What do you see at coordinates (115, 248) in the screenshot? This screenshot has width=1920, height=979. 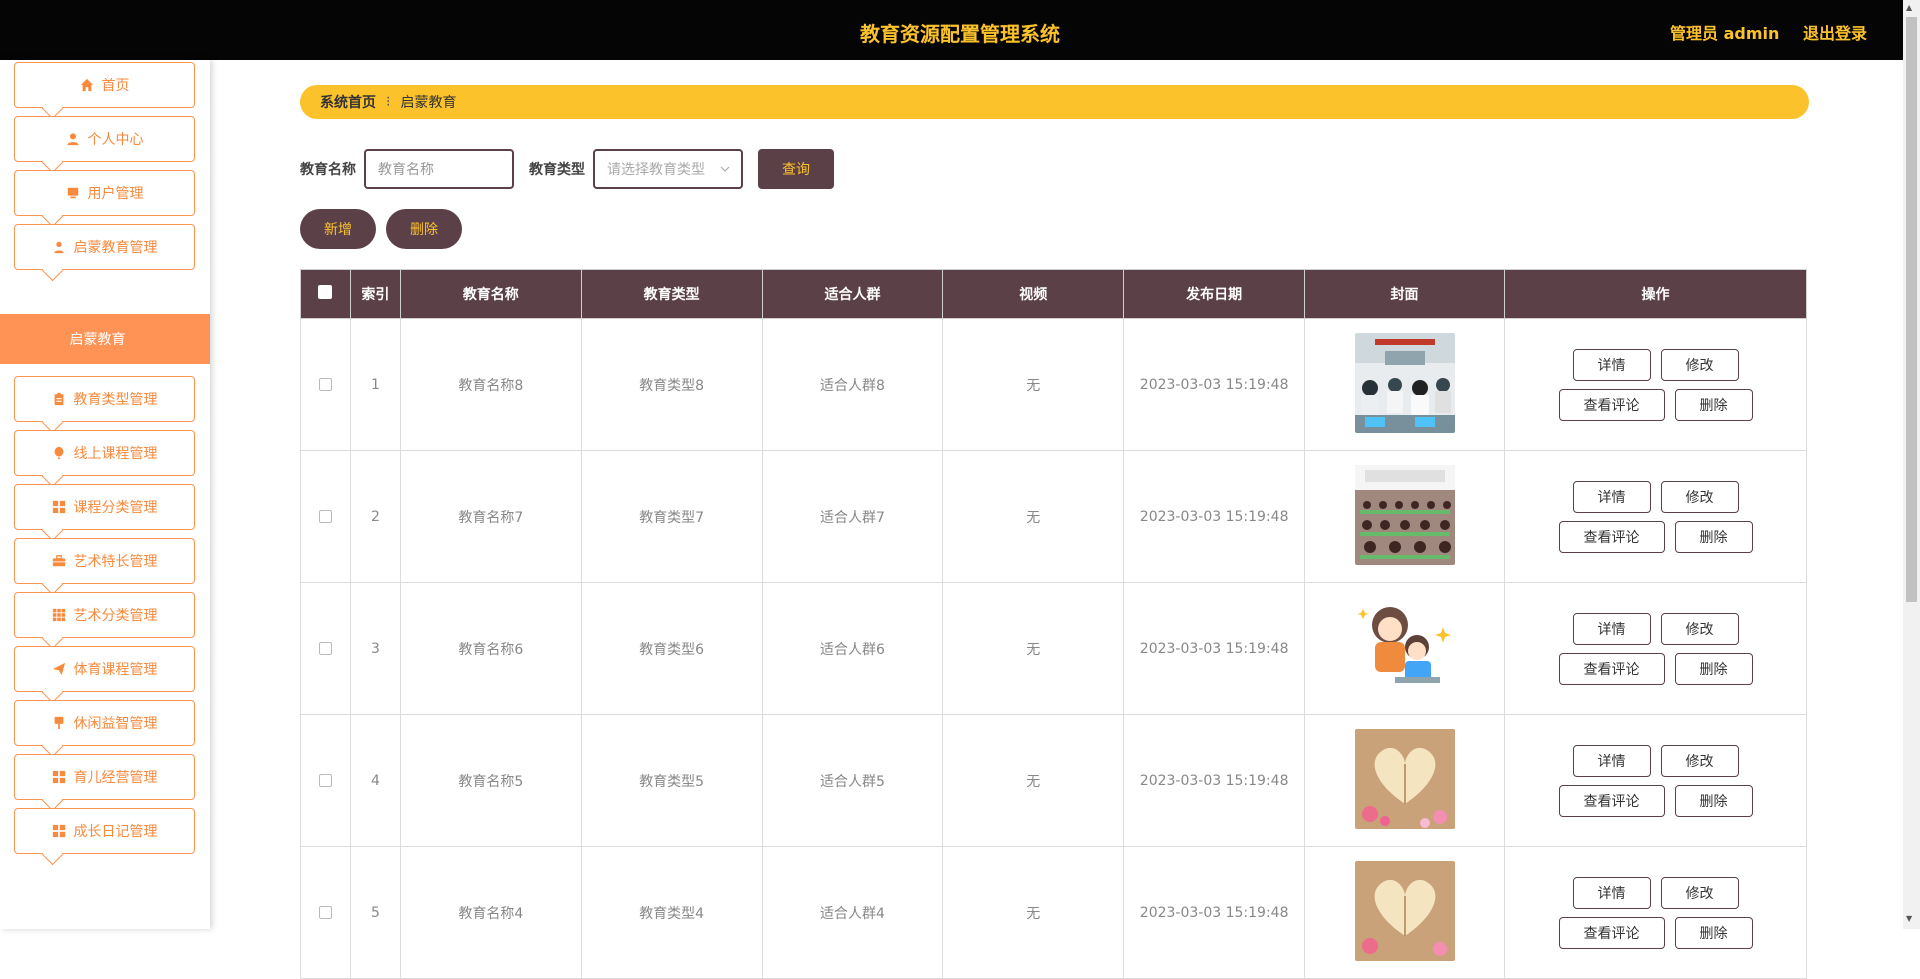 I see `sidebar-item-label: 启蒙教育管理` at bounding box center [115, 248].